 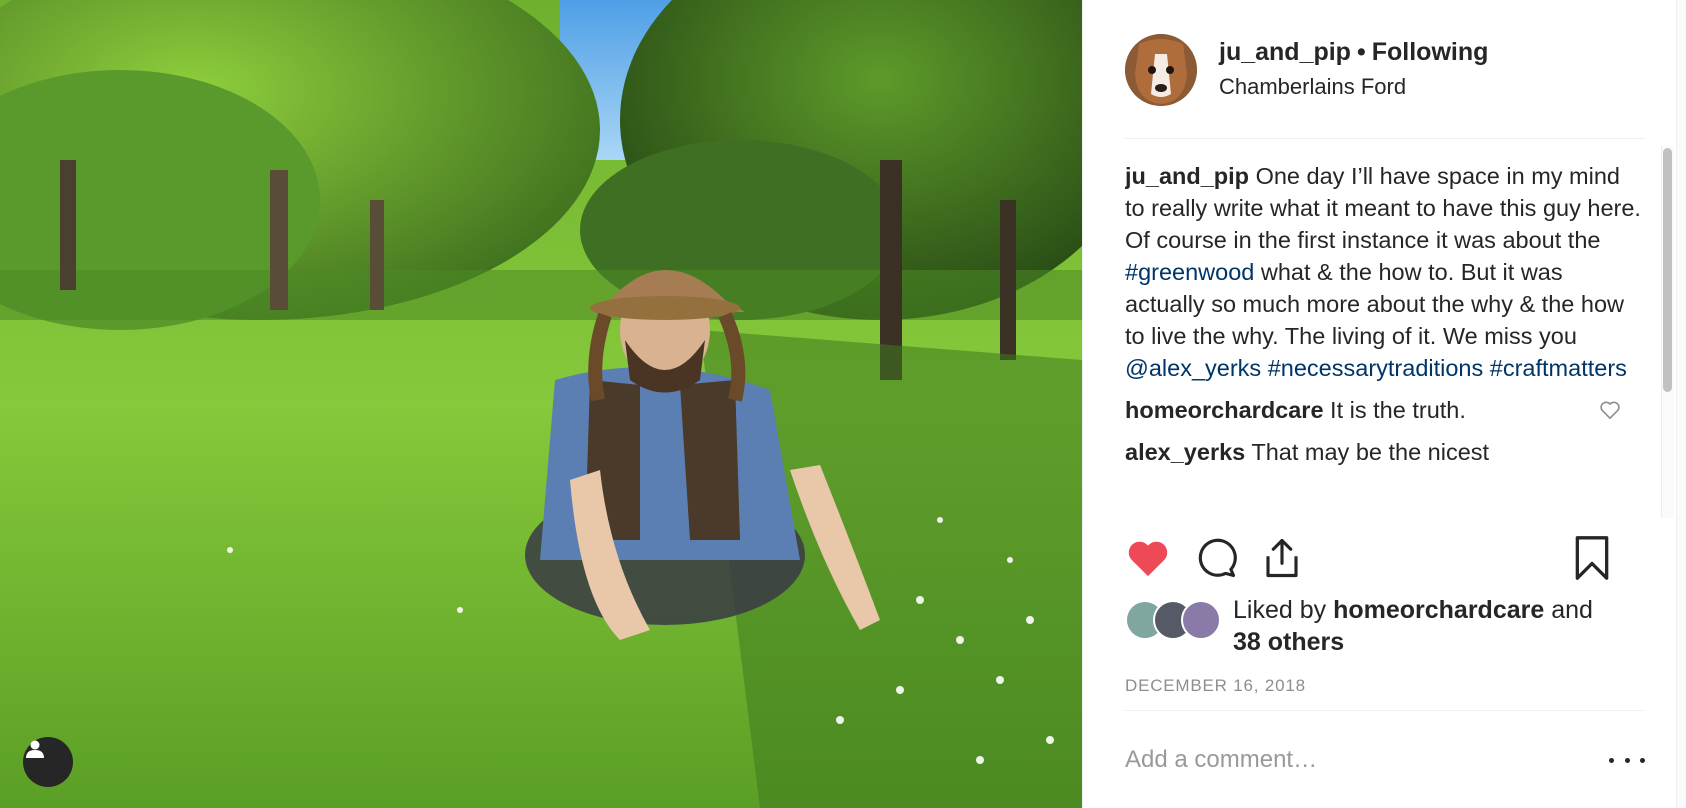 I want to click on liker-username: homeorchardcare, so click(x=1438, y=610).